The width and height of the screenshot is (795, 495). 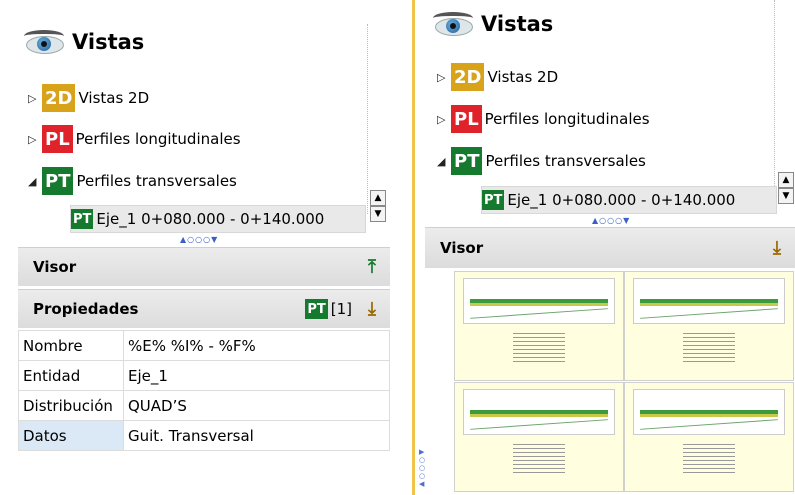 I want to click on table-row: Nombre %E% %I% - %F%, so click(x=204, y=345).